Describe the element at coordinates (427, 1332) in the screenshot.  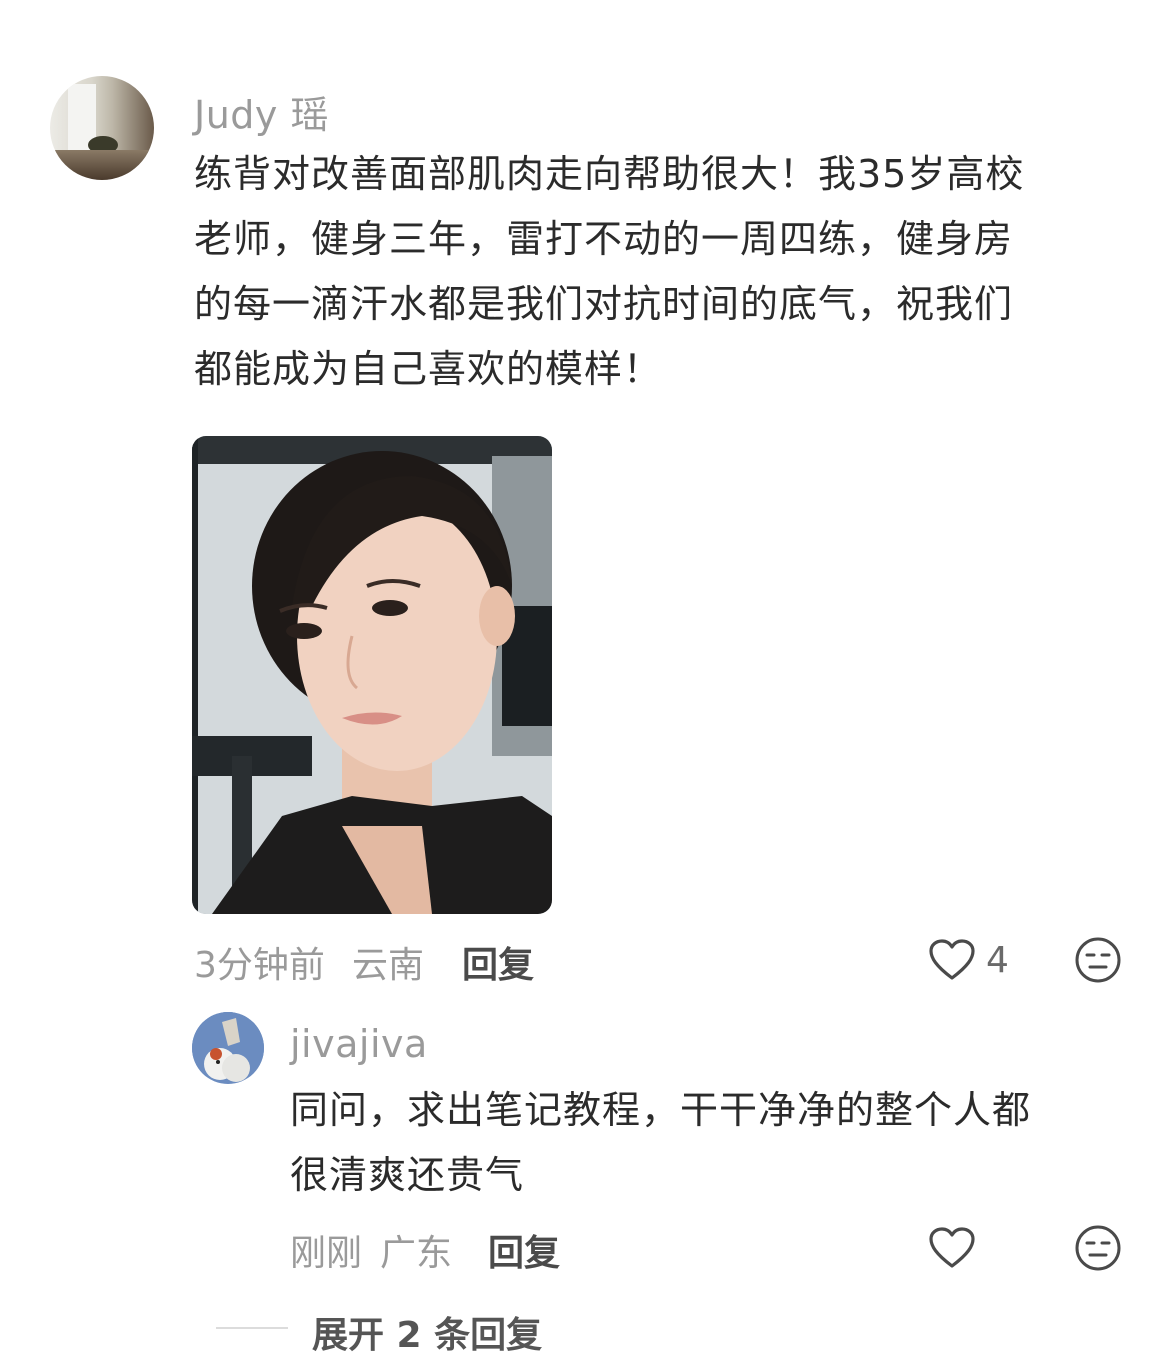
I see `expand-replies-button: 展开 2 条回复` at that location.